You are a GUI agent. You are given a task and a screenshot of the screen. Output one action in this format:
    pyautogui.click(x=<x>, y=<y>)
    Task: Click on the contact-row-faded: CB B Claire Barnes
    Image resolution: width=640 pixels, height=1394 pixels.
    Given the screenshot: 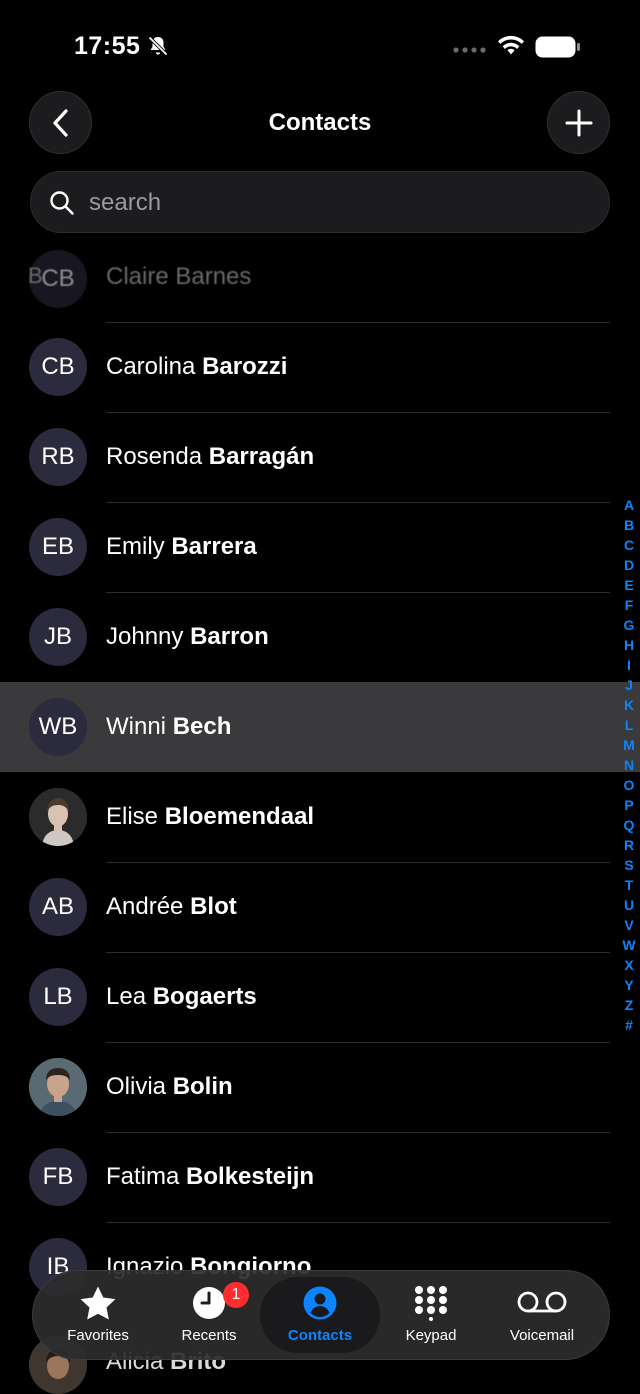 What is the action you would take?
    pyautogui.click(x=320, y=278)
    